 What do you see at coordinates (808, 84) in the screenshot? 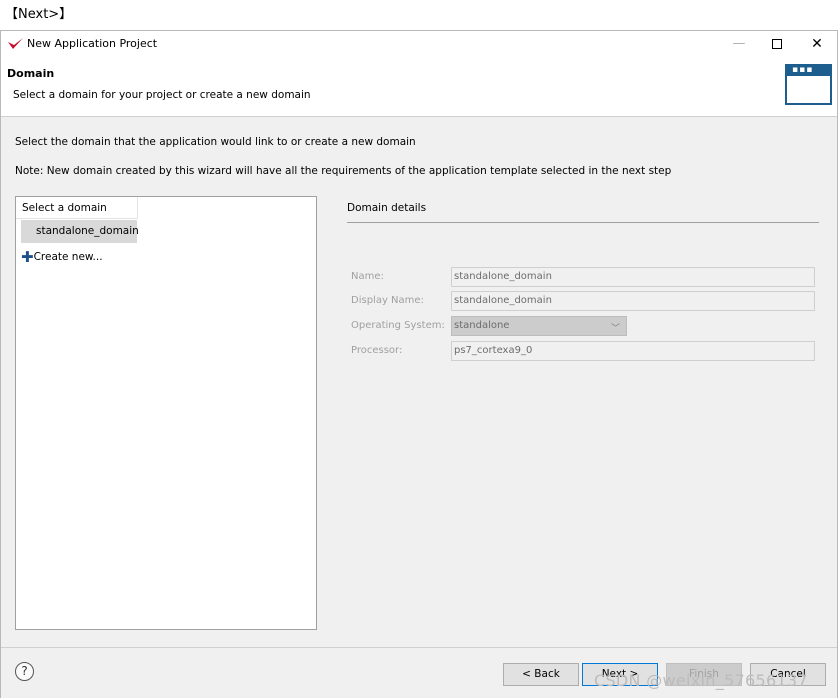
I see `wizard-window-icon: ▪▪▪` at bounding box center [808, 84].